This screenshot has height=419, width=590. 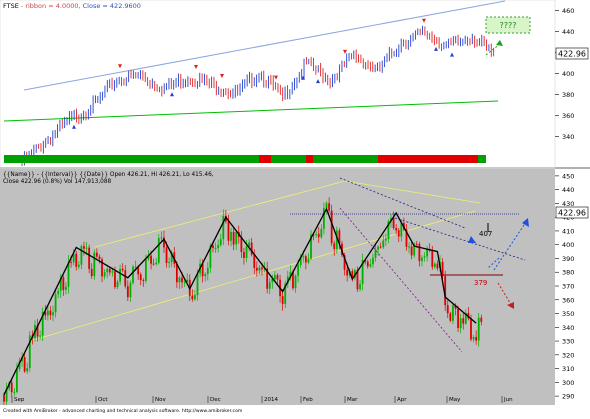 What do you see at coordinates (568, 342) in the screenshot?
I see `bottom-y-tick-label: 330` at bounding box center [568, 342].